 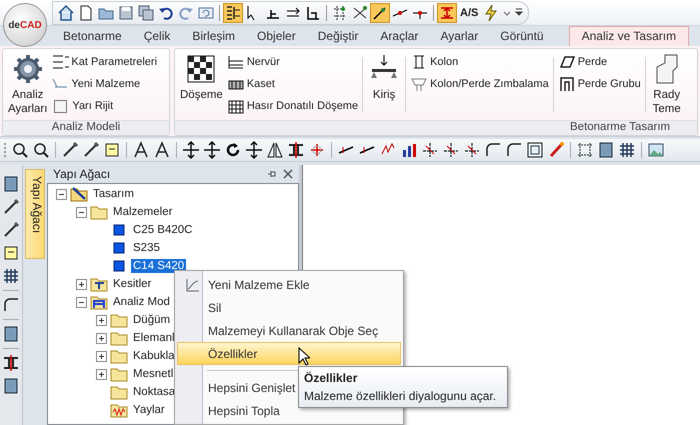 What do you see at coordinates (629, 36) in the screenshot?
I see `ribbon-tab: Analiz ve Tasarım` at bounding box center [629, 36].